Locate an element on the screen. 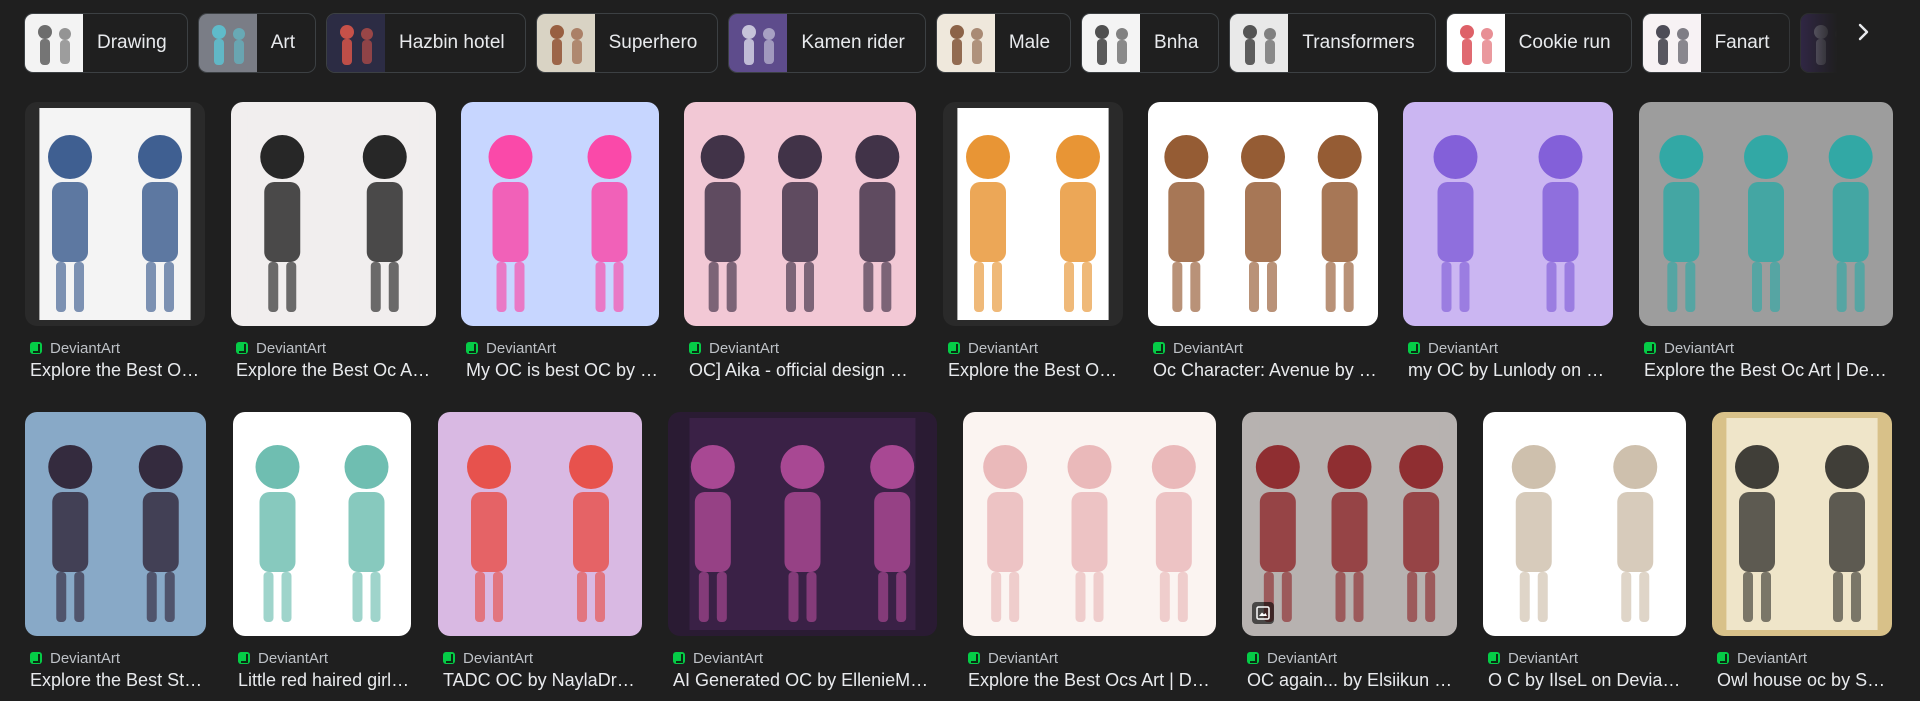  transformers-thumbnail is located at coordinates (1259, 43).